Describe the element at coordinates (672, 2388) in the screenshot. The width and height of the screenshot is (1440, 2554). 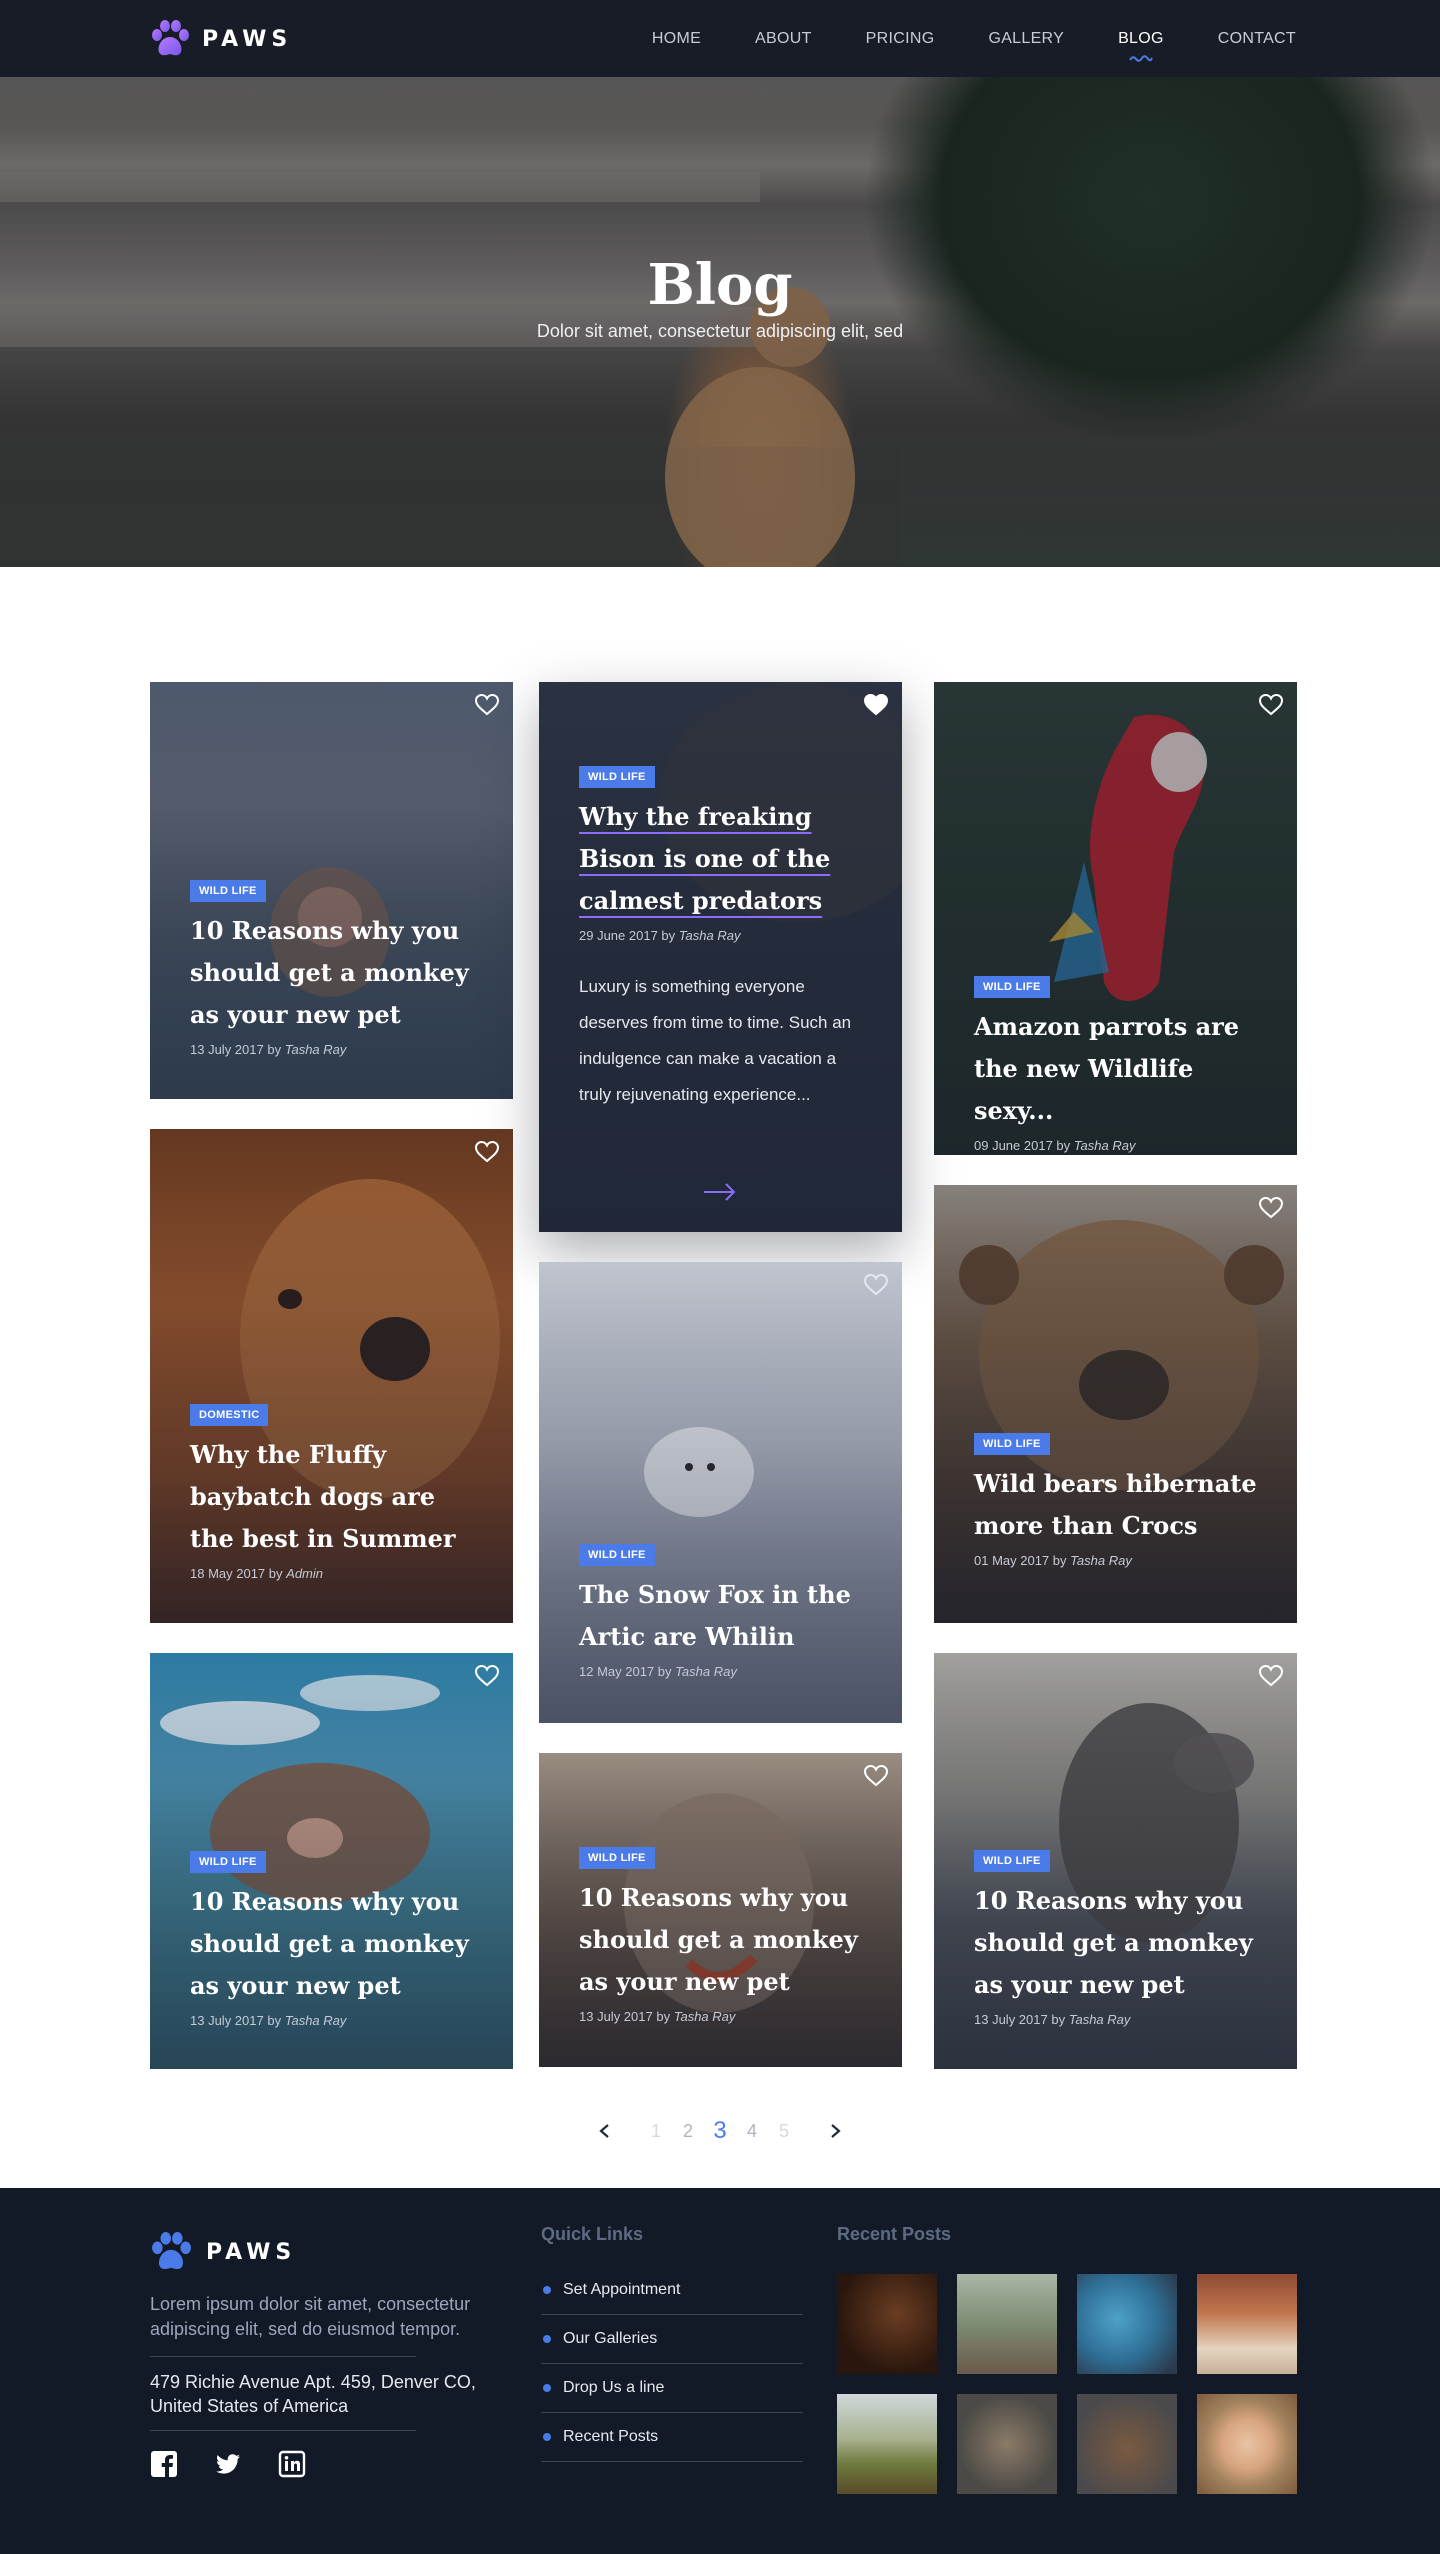
I see `quick-link-drop-us-a-line: Drop Us a line` at that location.